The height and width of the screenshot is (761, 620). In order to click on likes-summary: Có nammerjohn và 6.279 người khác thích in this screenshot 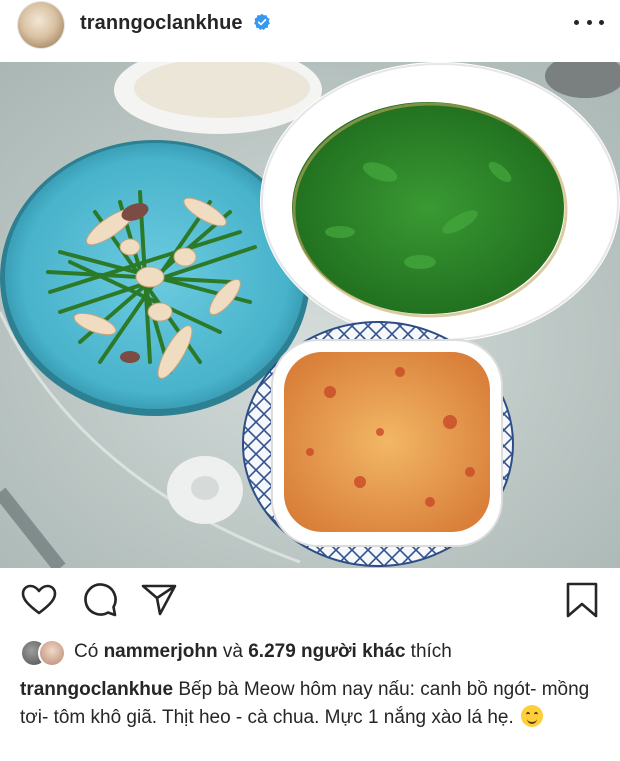, I will do `click(236, 652)`.